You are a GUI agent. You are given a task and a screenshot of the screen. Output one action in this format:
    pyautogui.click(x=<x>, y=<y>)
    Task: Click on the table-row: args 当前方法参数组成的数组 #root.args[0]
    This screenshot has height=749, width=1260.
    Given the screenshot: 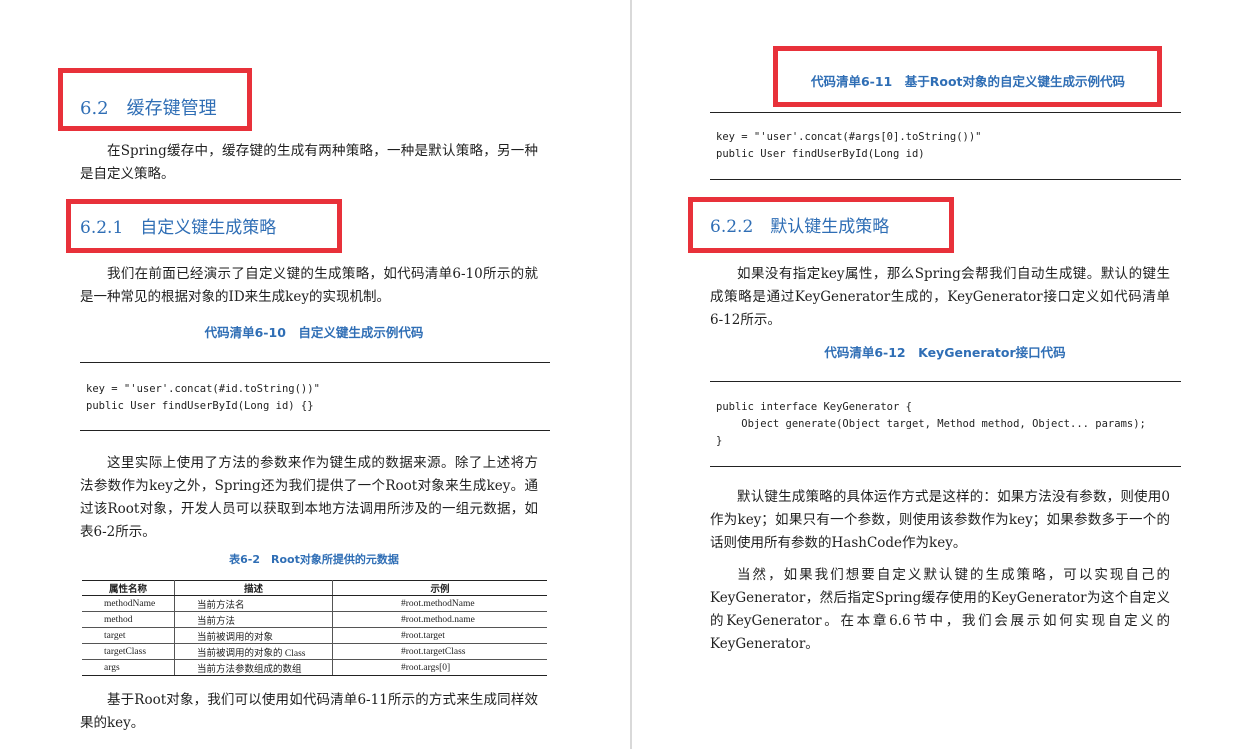 What is the action you would take?
    pyautogui.click(x=314, y=667)
    